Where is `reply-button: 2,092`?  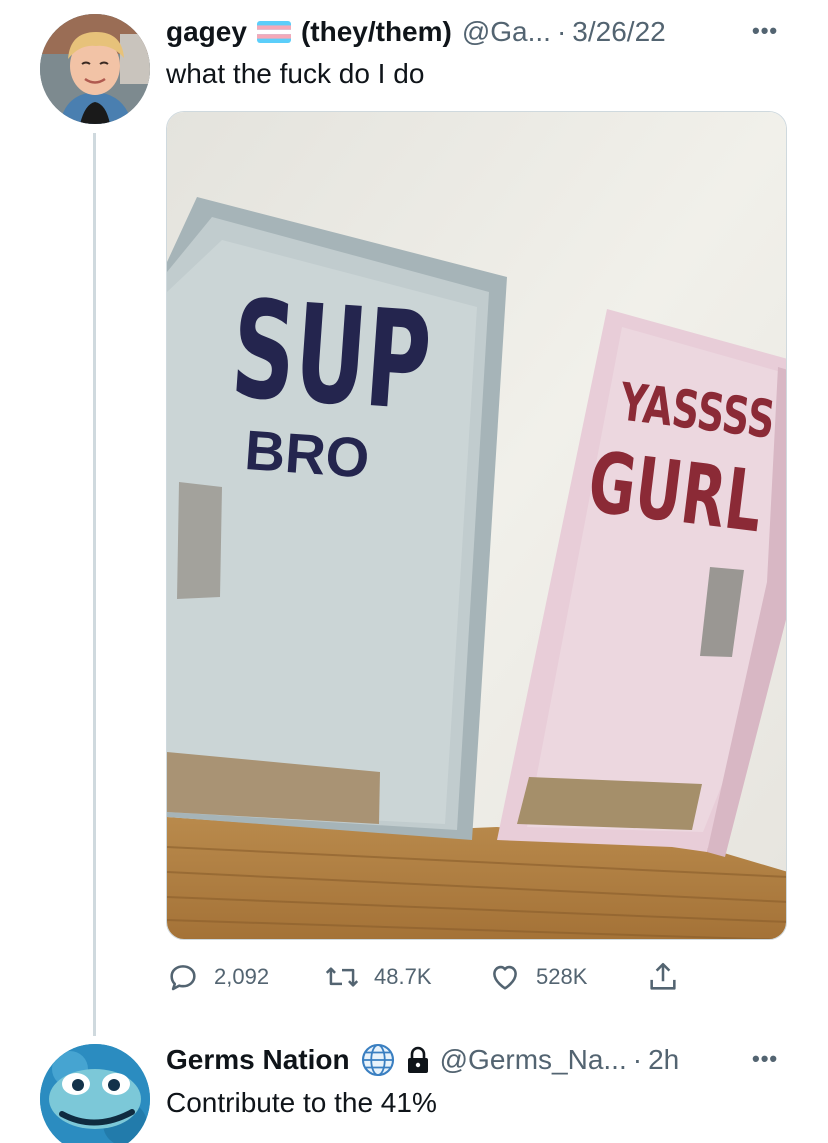
reply-button: 2,092 is located at coordinates (217, 977).